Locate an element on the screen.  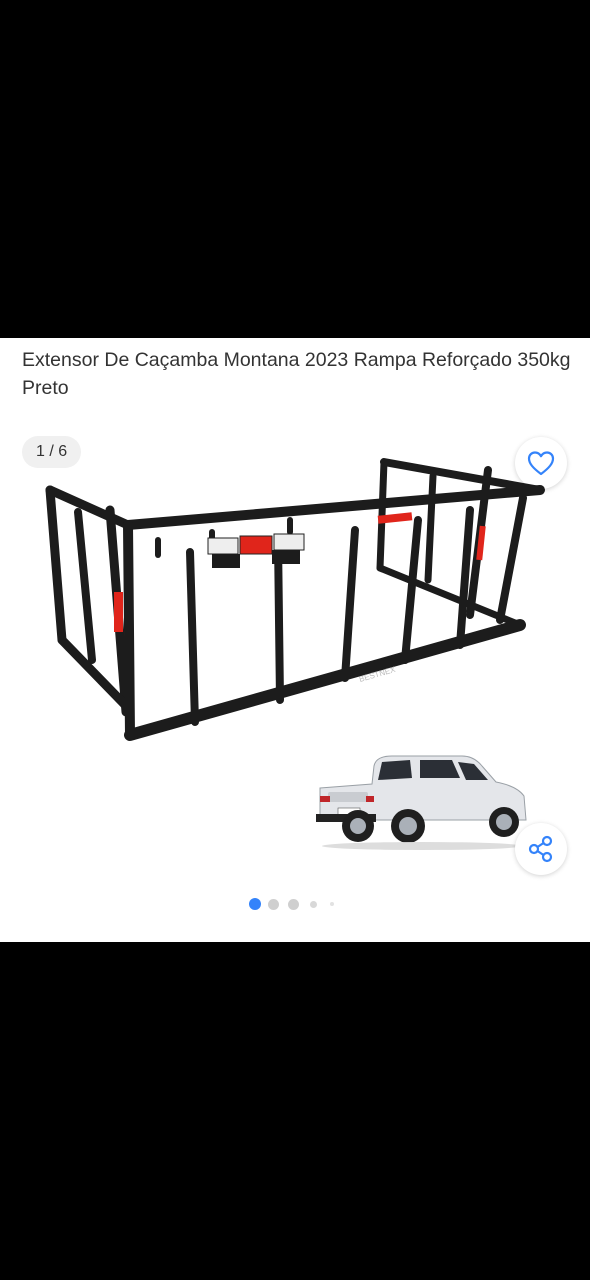
share-button is located at coordinates (541, 849).